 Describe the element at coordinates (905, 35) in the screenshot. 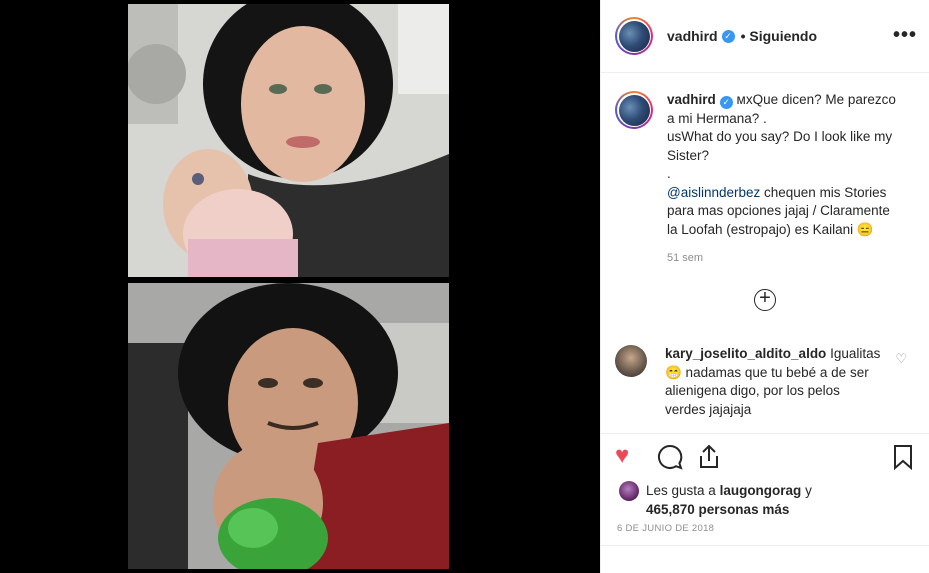

I see `more-options-icon: •••` at that location.